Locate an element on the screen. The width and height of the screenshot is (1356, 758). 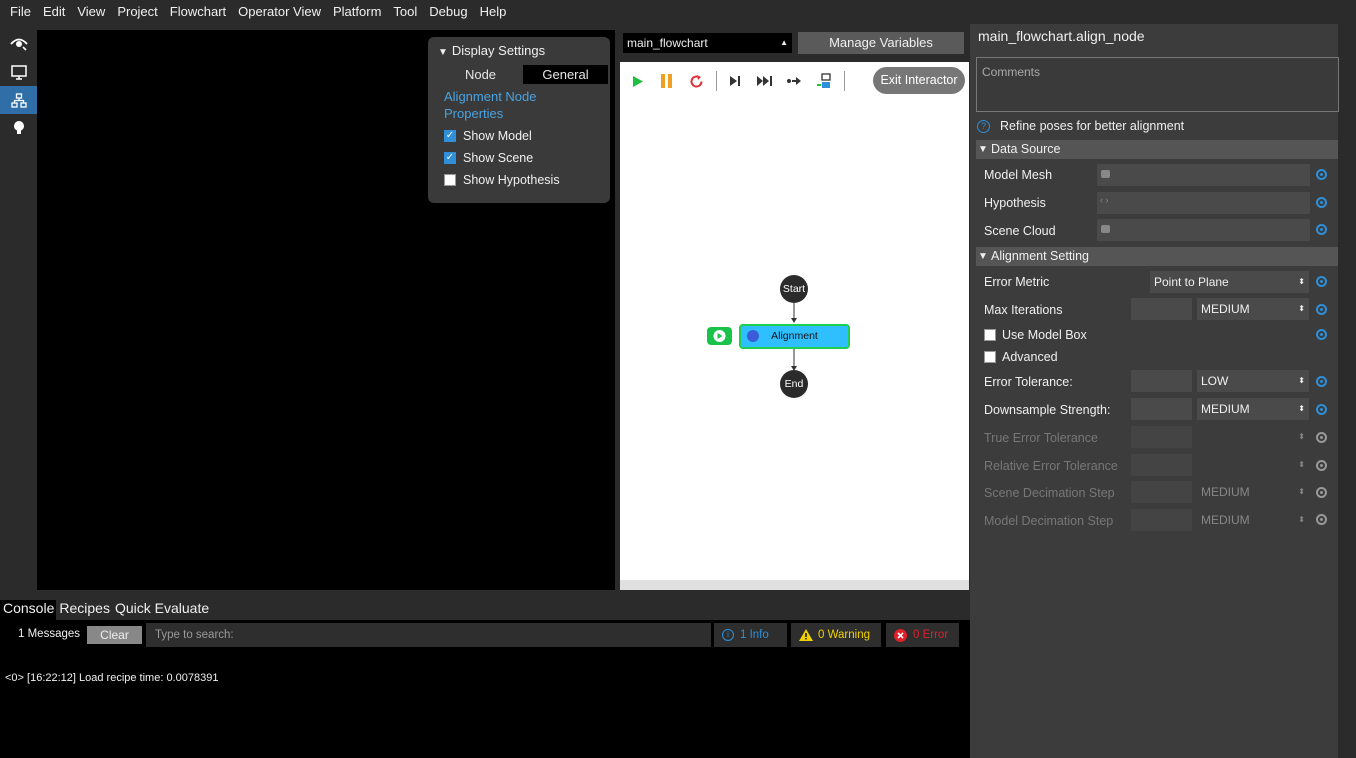
scene-cloud-label: Scene Cloud is located at coordinates (1020, 231).